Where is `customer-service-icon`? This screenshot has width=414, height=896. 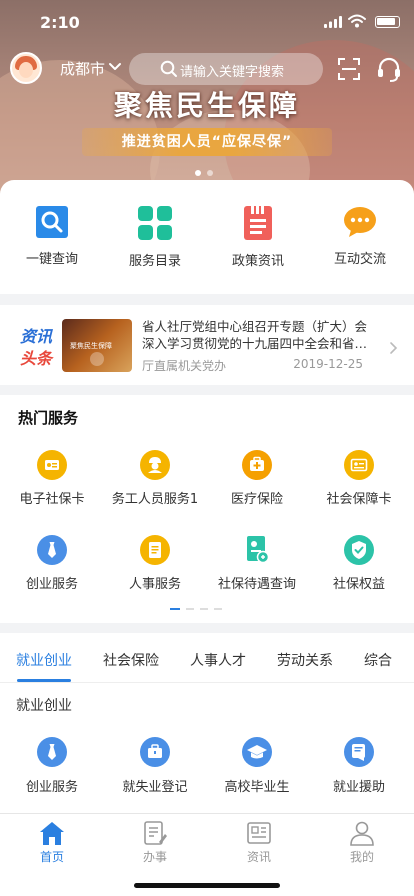
customer-service-icon is located at coordinates (389, 70).